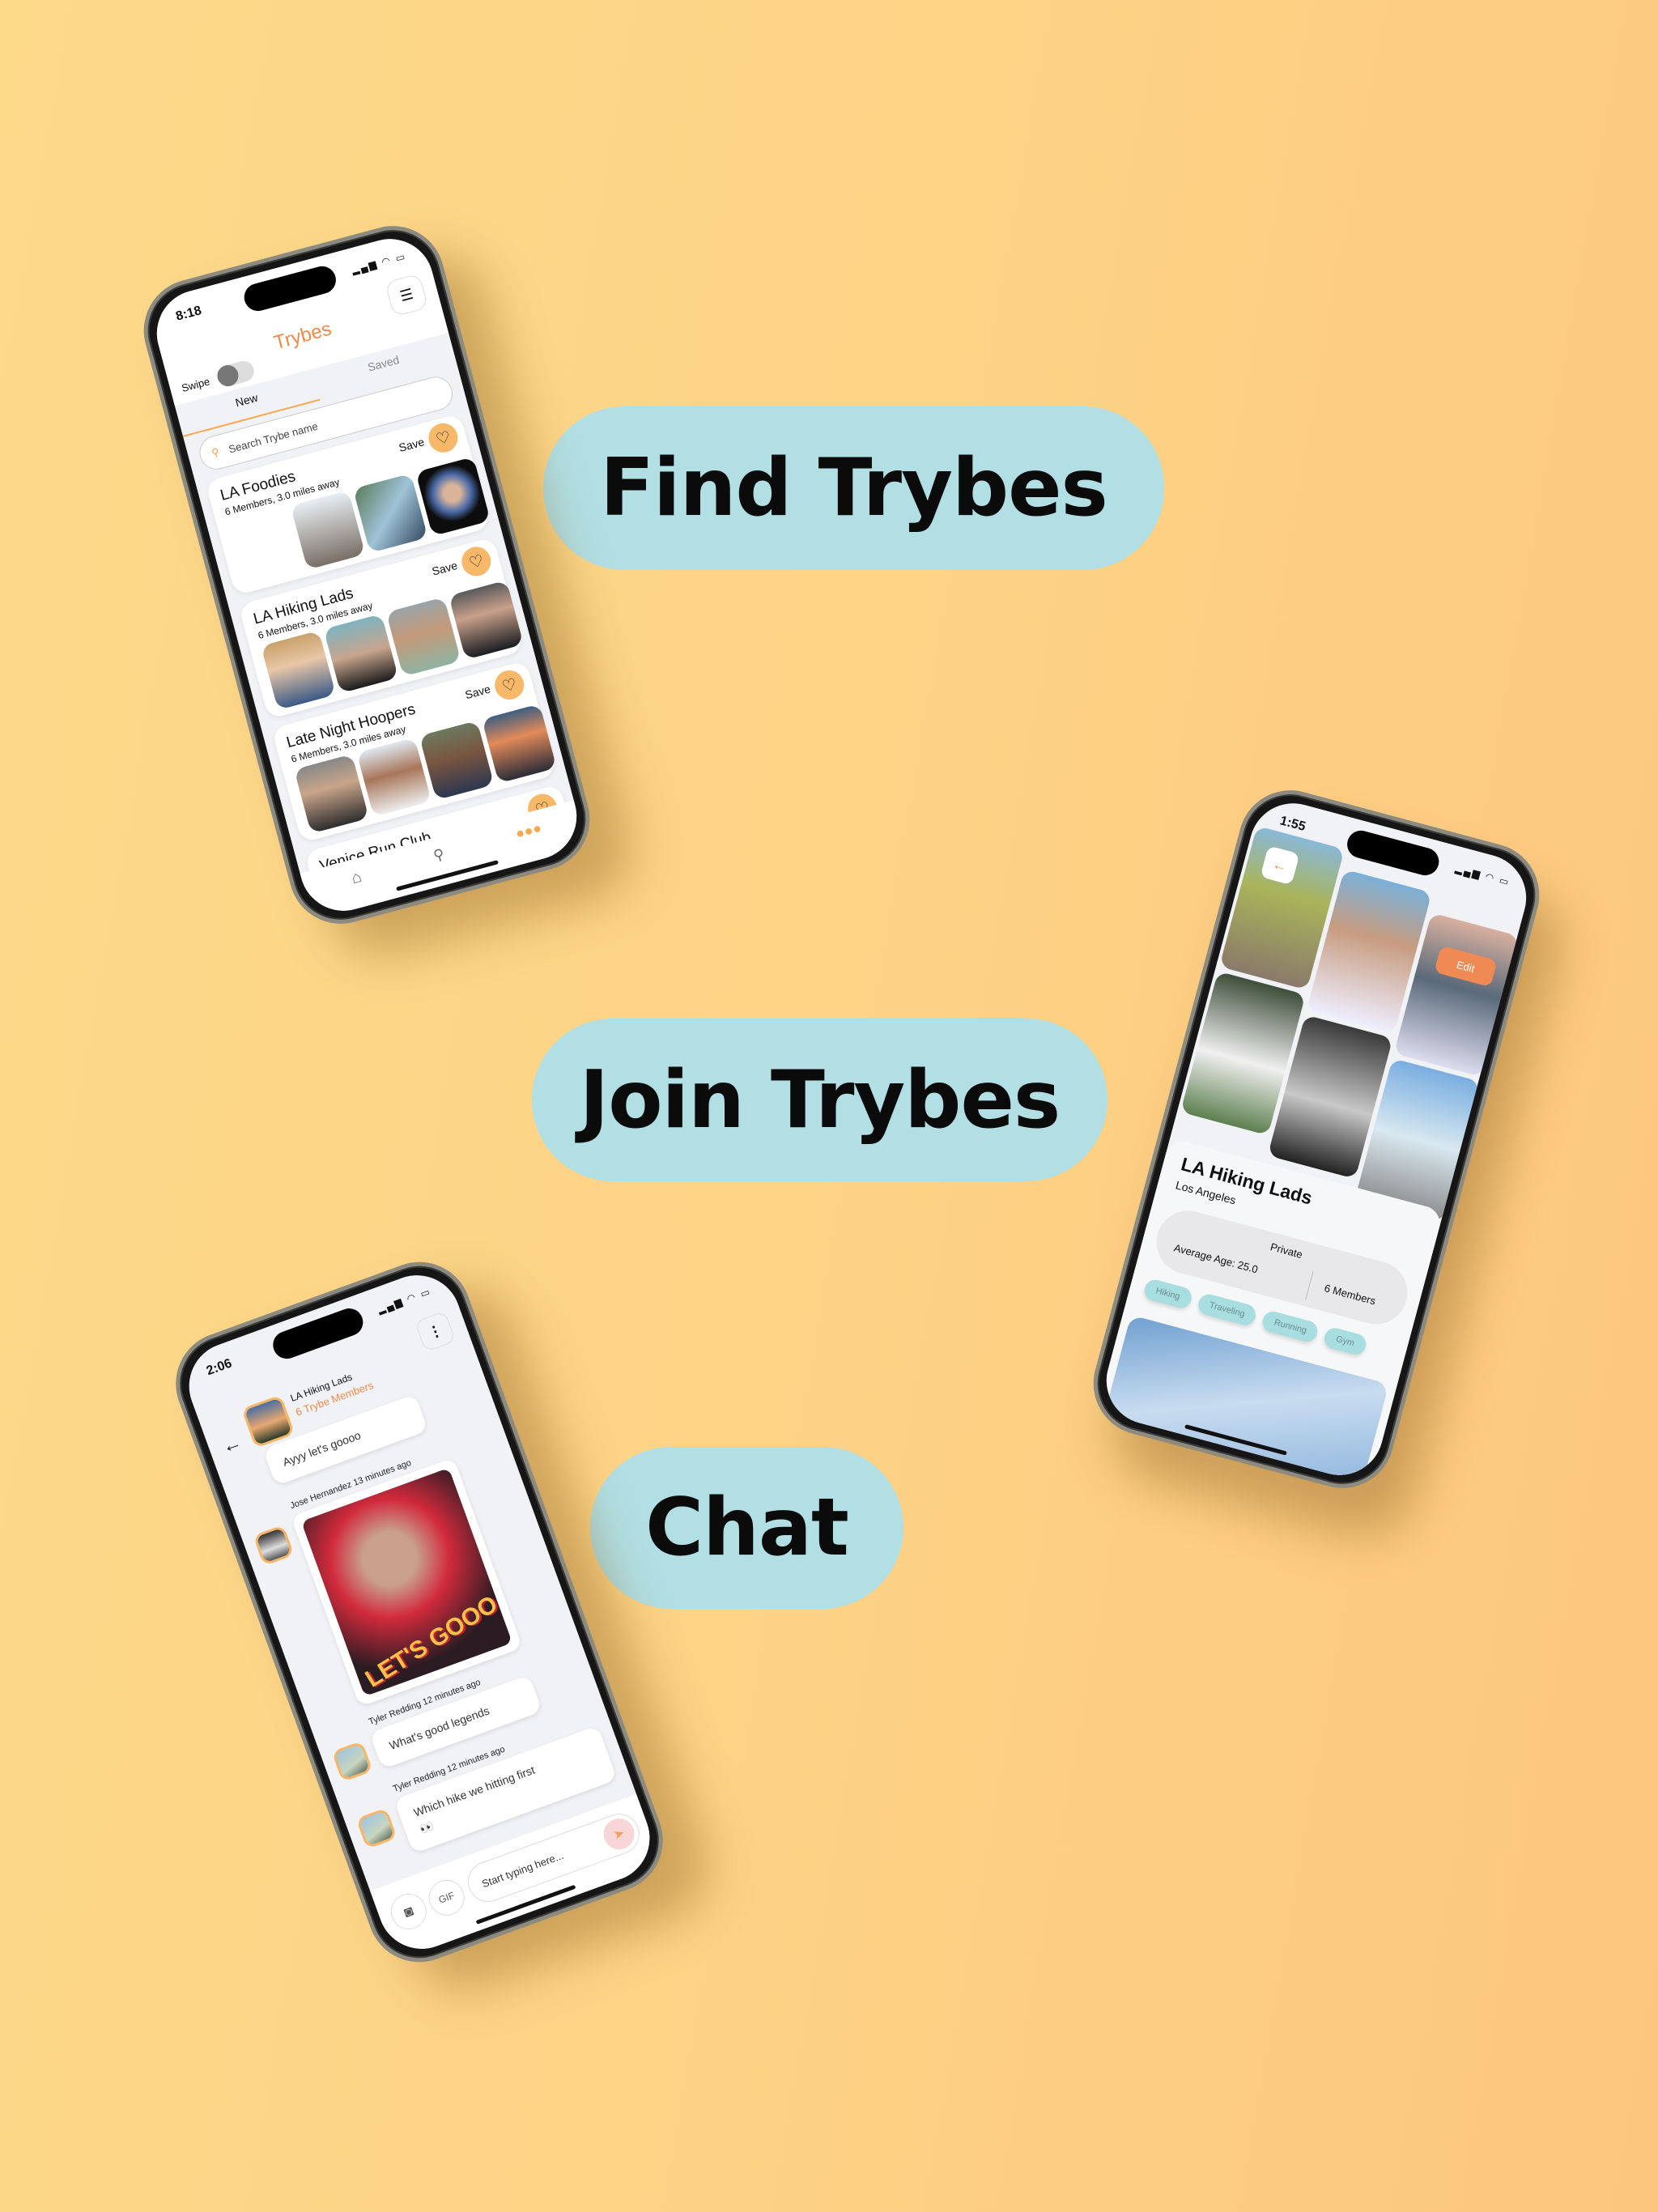 The width and height of the screenshot is (1658, 2212). I want to click on status-time: 1:55, so click(1292, 825).